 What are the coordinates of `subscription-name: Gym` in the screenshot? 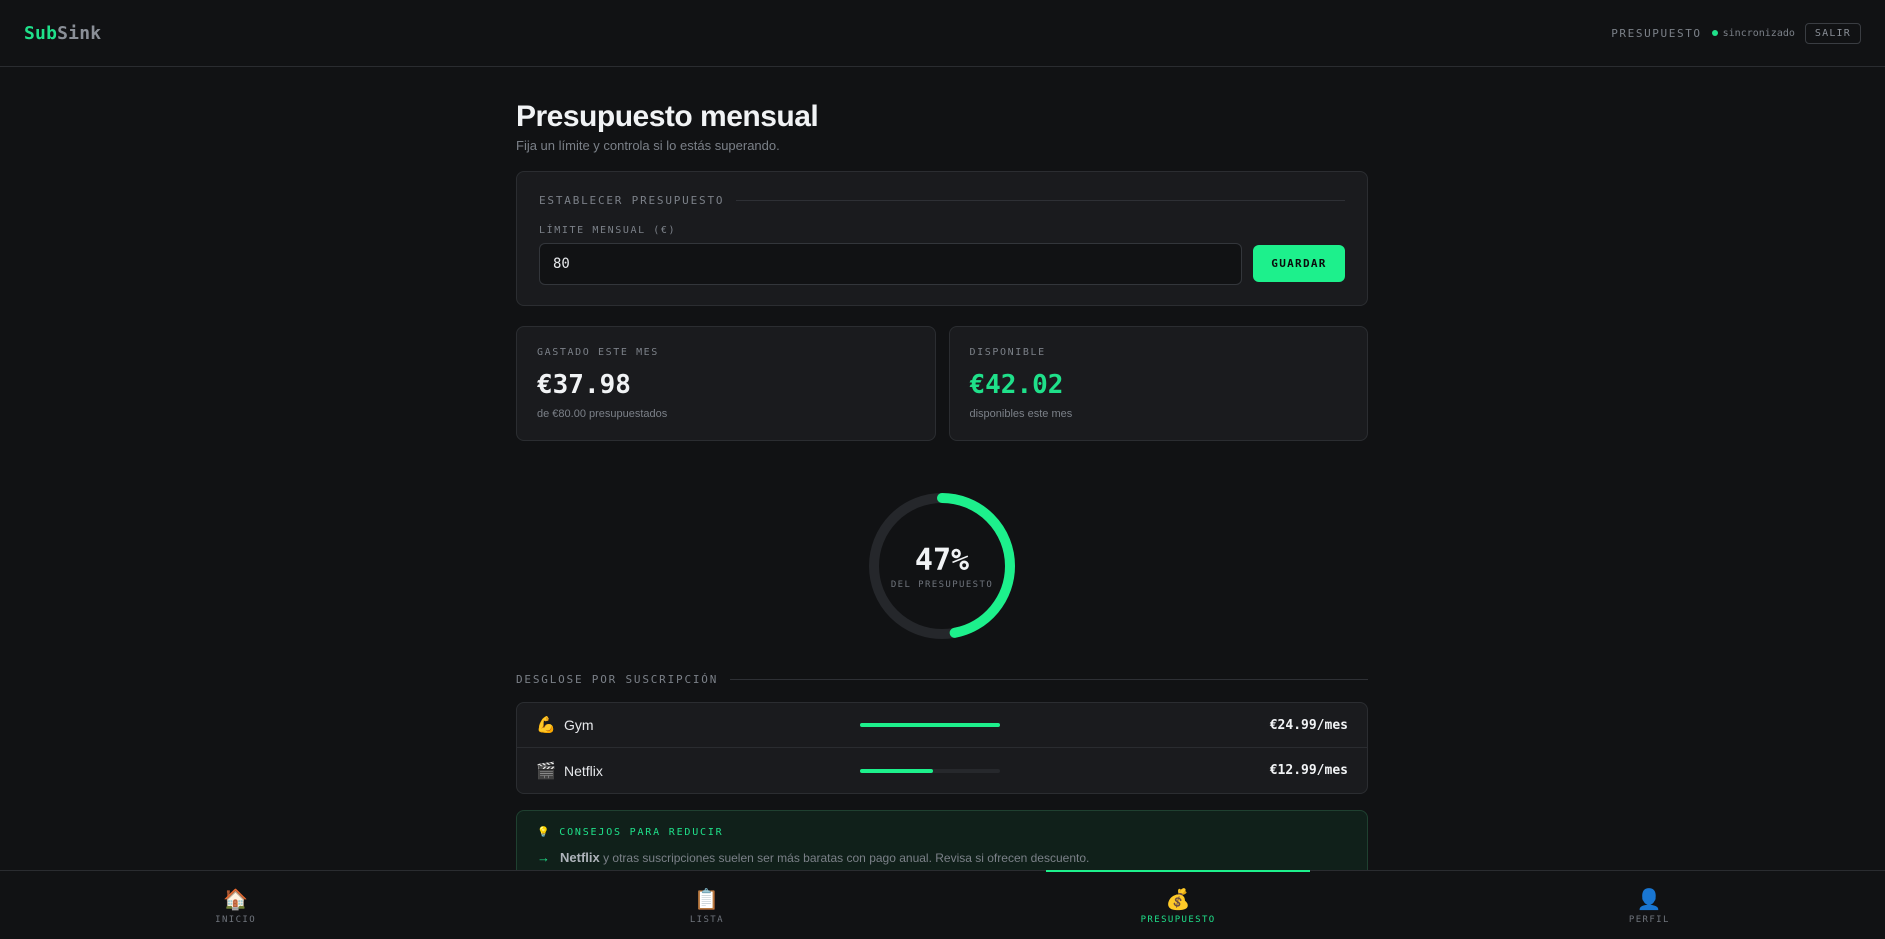 It's located at (579, 725).